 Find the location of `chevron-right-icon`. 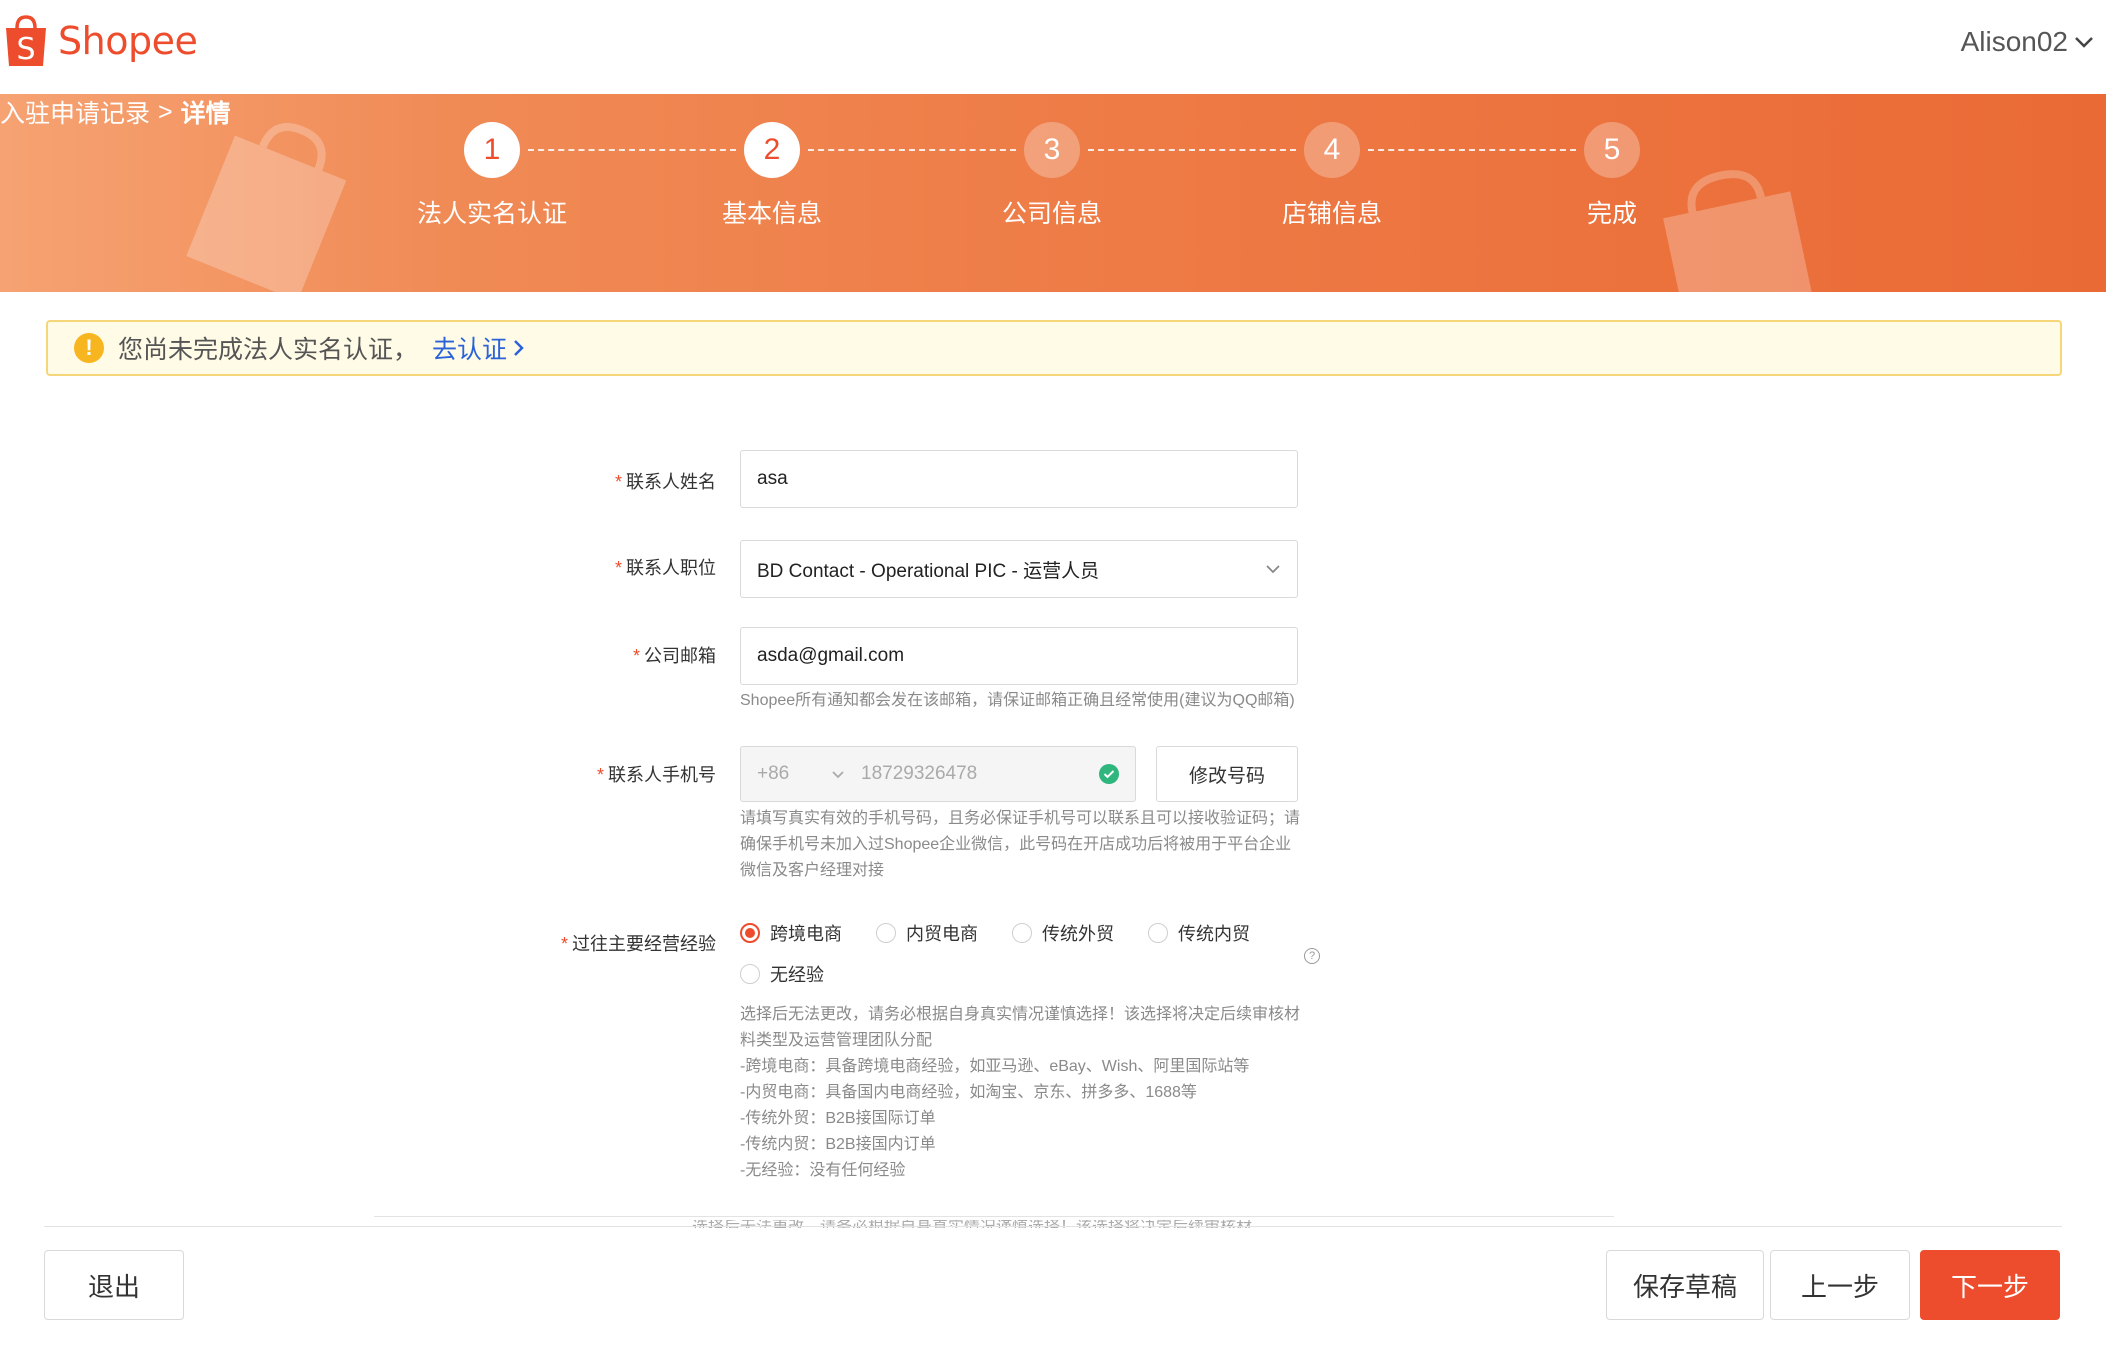

chevron-right-icon is located at coordinates (519, 348).